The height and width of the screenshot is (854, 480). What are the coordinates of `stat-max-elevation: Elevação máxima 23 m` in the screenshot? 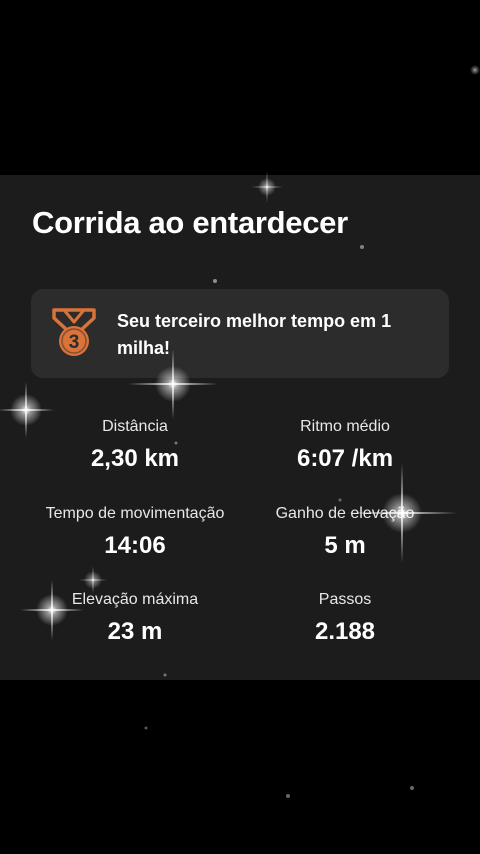 It's located at (135, 618).